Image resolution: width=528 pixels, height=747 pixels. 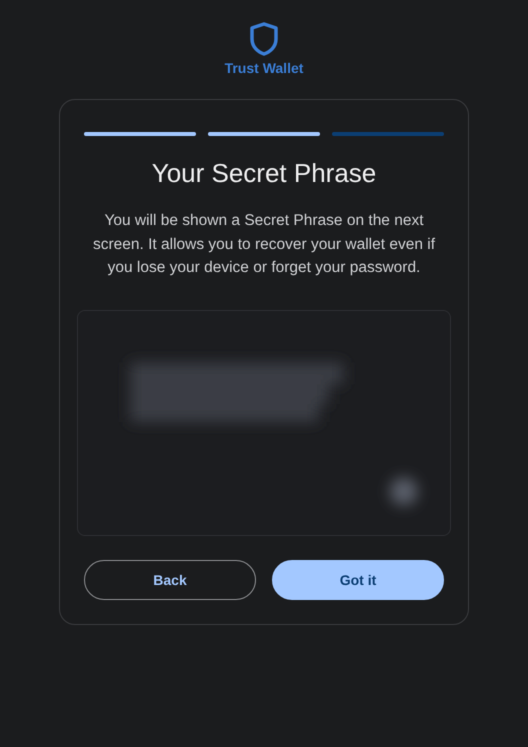 I want to click on page-title: Your Secret Phrase, so click(x=264, y=173).